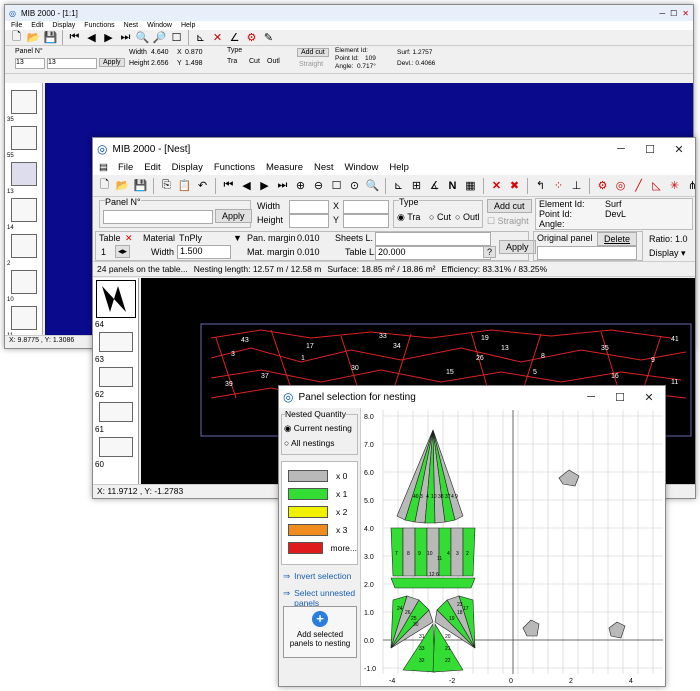 The image size is (700, 691). I want to click on band-panel, so click(421, 552).